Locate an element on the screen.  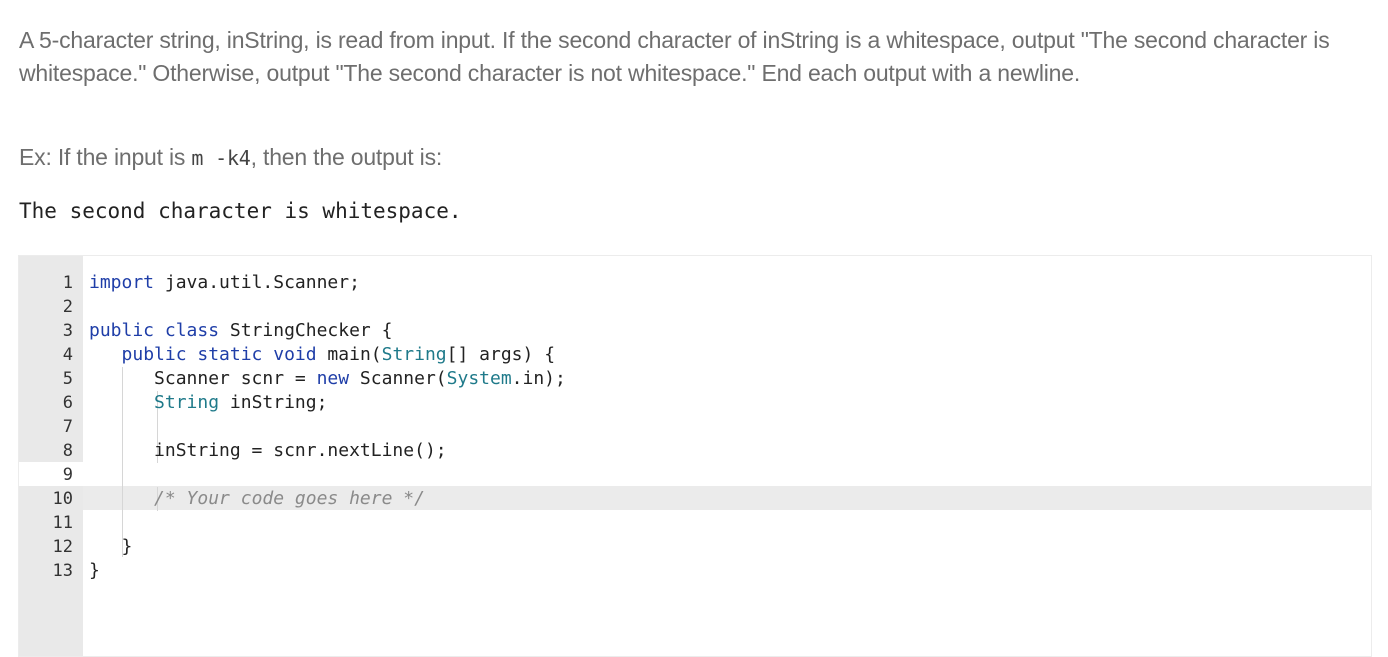
code-token: [] args) { is located at coordinates (501, 354).